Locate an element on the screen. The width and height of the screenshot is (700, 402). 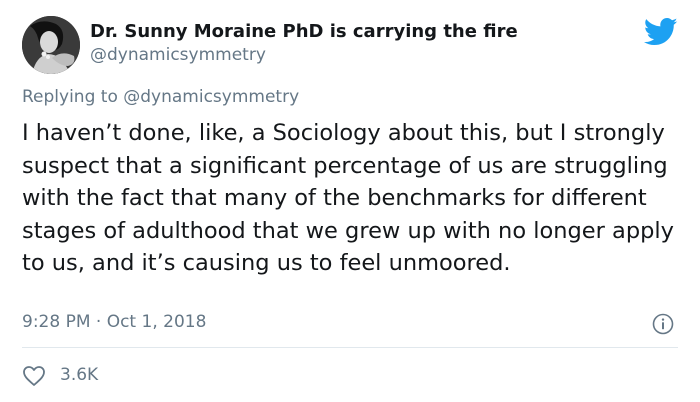
like-count: 3.6K is located at coordinates (79, 375).